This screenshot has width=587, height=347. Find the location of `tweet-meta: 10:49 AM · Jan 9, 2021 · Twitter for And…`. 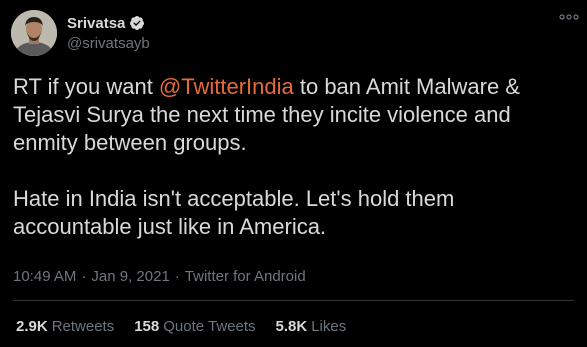

tweet-meta: 10:49 AM · Jan 9, 2021 · Twitter for And… is located at coordinates (159, 276).